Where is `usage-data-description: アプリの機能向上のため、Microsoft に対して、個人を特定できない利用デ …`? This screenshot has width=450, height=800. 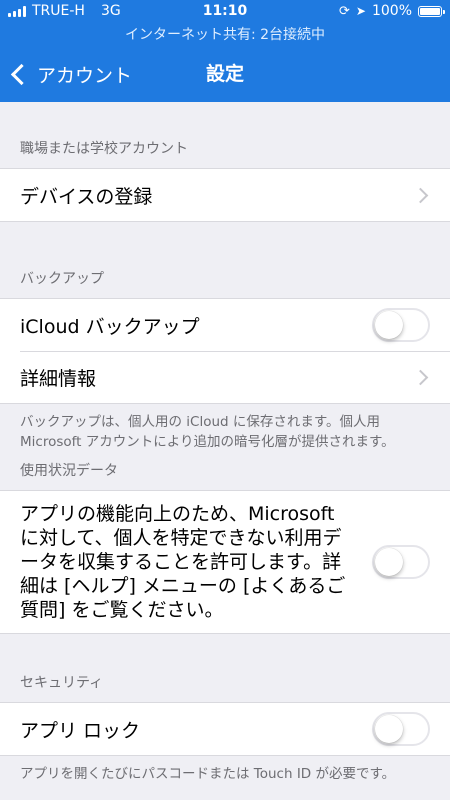 usage-data-description: アプリの機能向上のため、Microsoft に対して、個人を特定できない利用デ … is located at coordinates (196, 562).